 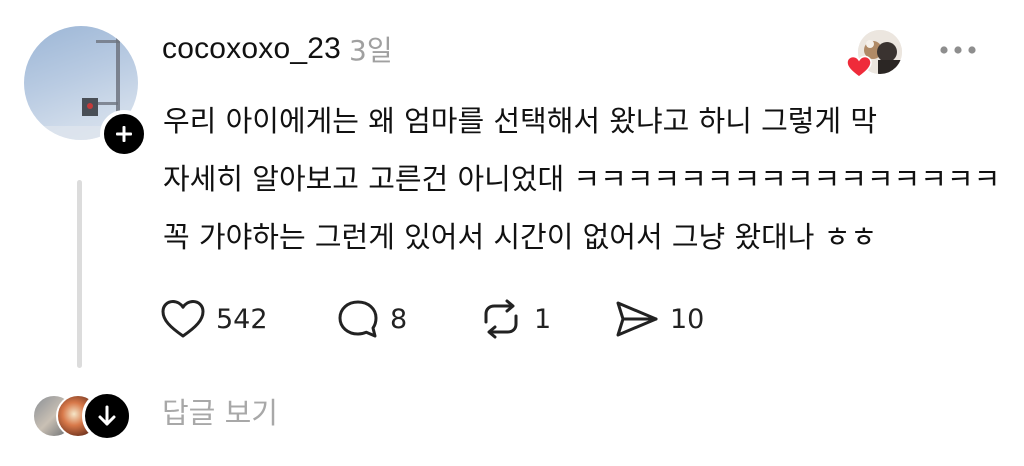 What do you see at coordinates (520, 237) in the screenshot?
I see `post-body-line: 꼭 가야하는 그런게 있어서 시간이 없어서 그냥 왔대나 ㅎㅎ` at bounding box center [520, 237].